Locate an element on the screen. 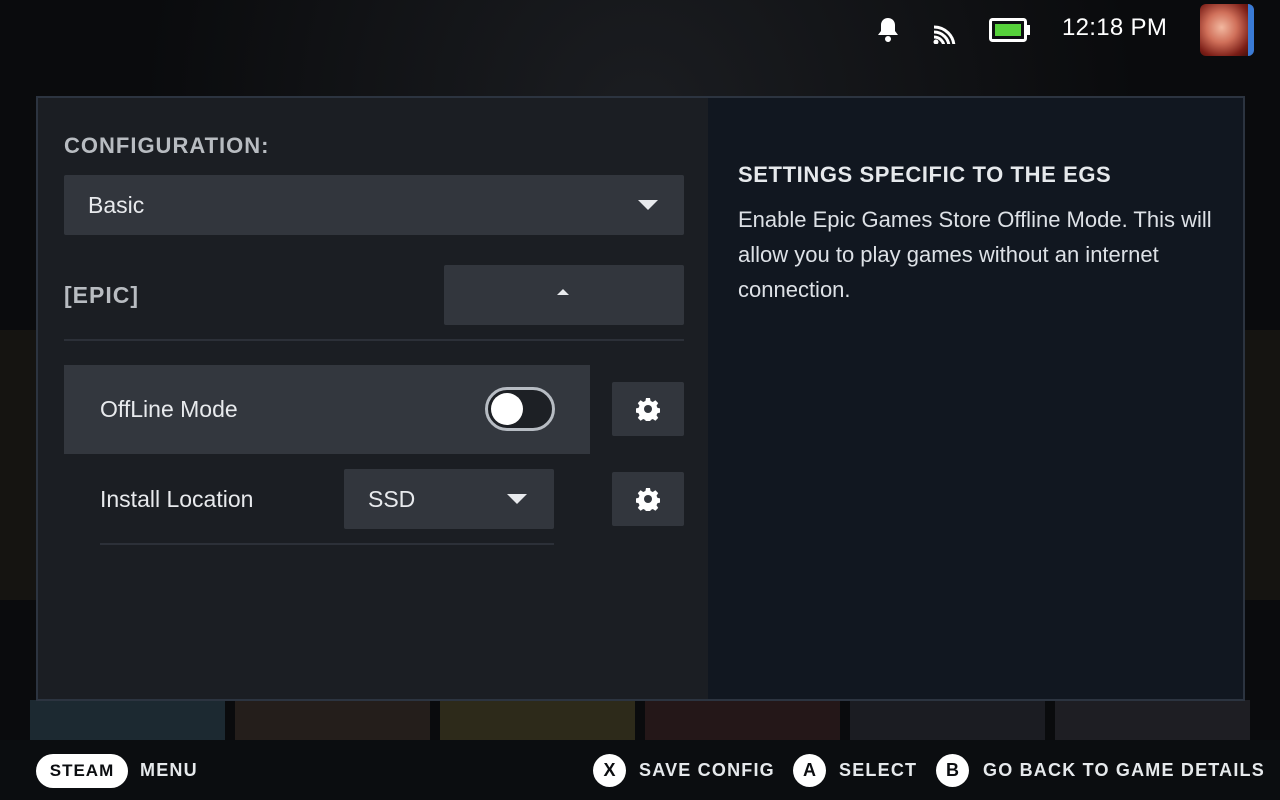 Image resolution: width=1280 pixels, height=800 pixels. configuration-label: CONFIGURATION: is located at coordinates (167, 145).